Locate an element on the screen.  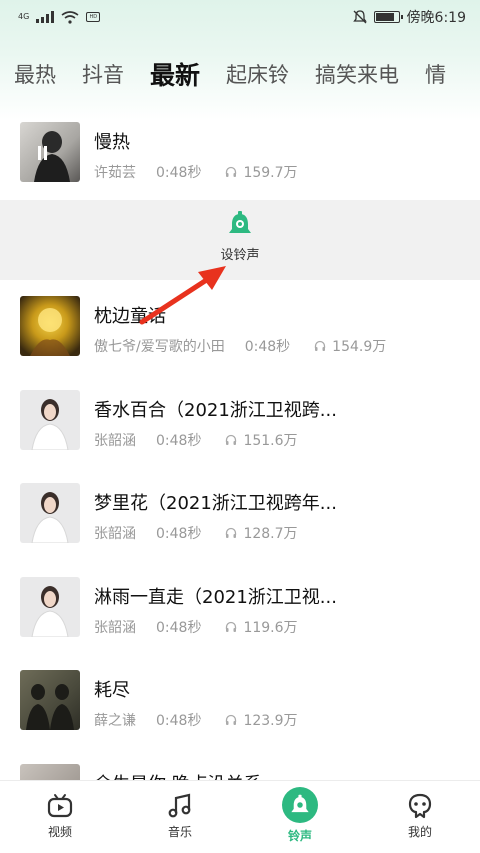
play-count-value: 123.9万 is located at coordinates (270, 721).